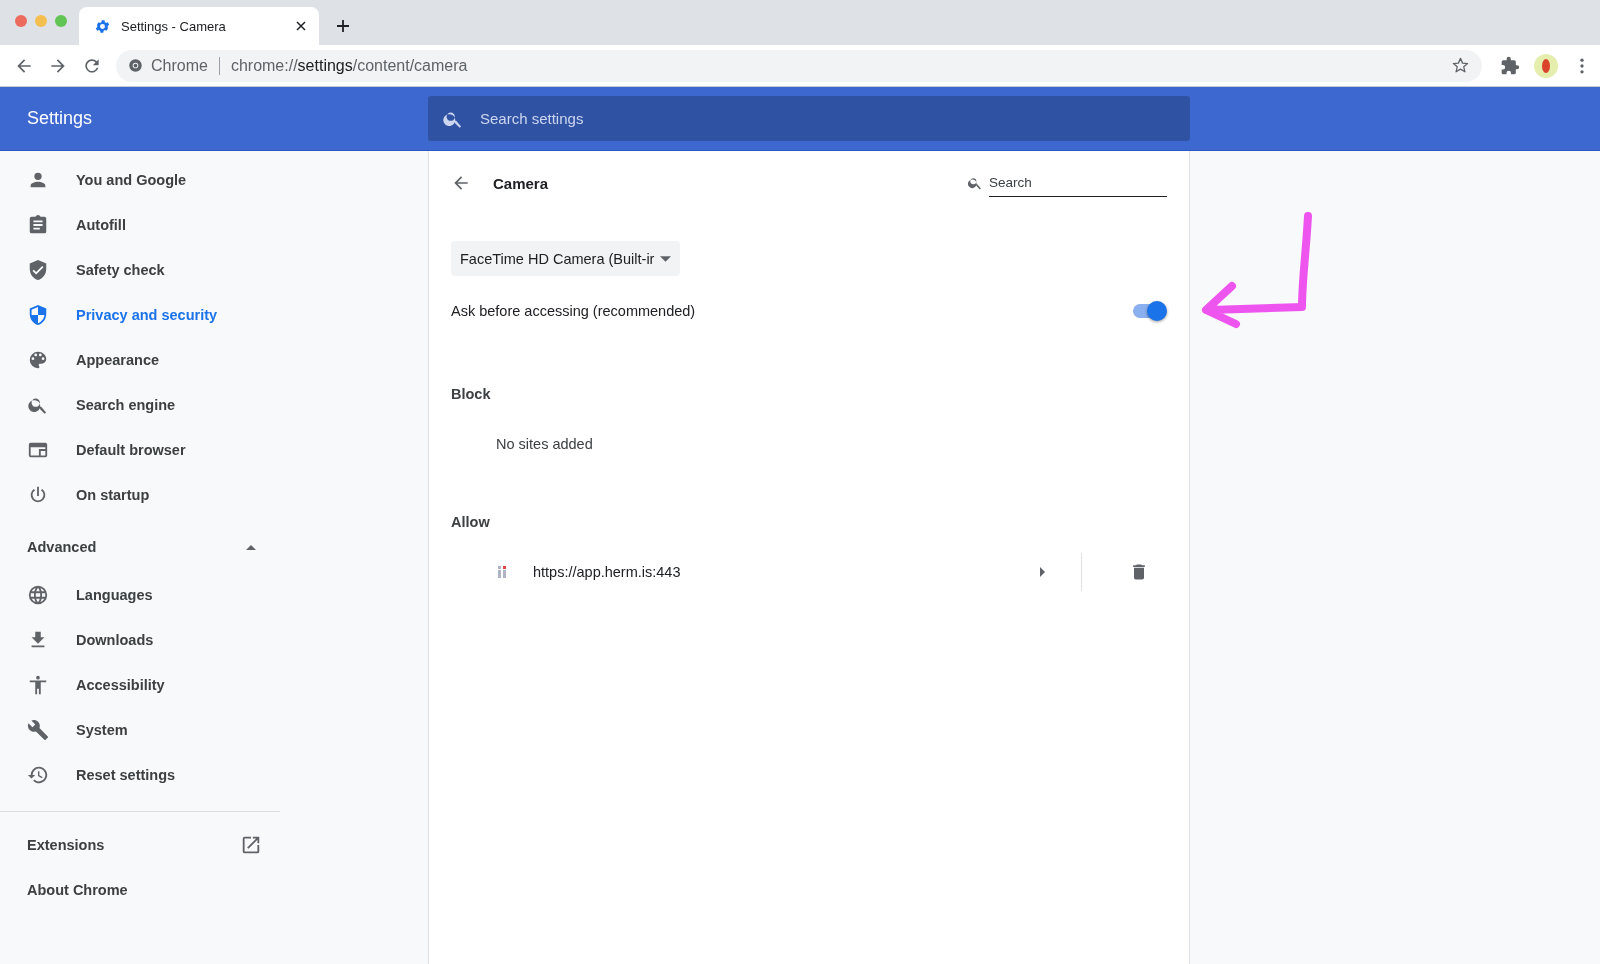 This screenshot has height=964, width=1600. I want to click on sidebar-item: Privacy and security, so click(140, 314).